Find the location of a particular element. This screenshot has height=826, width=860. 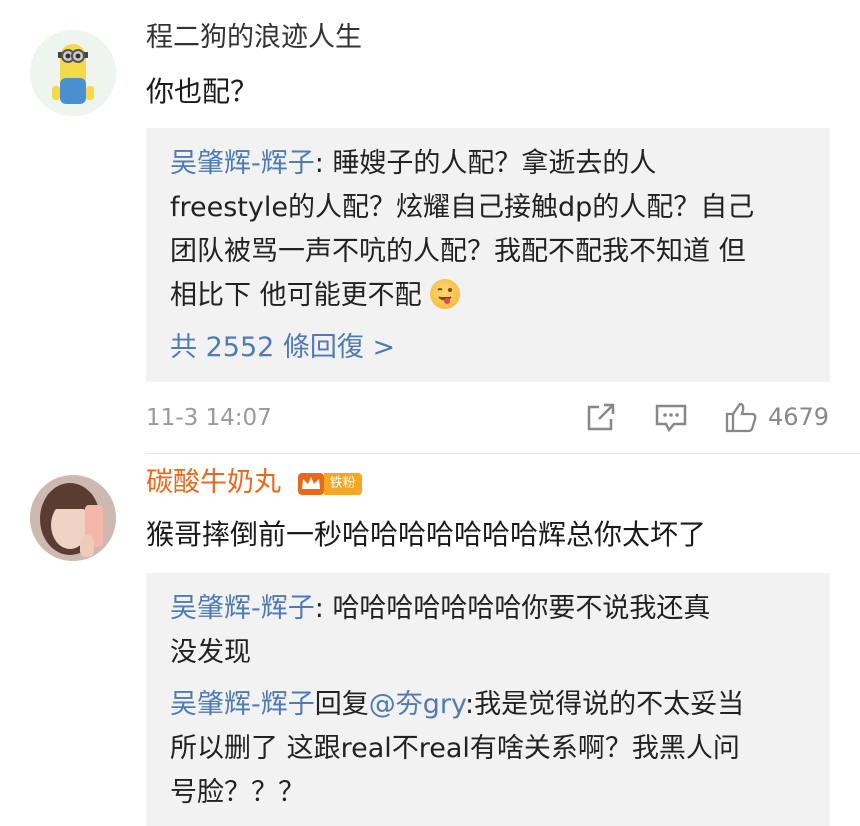

crown-icon is located at coordinates (310, 483).